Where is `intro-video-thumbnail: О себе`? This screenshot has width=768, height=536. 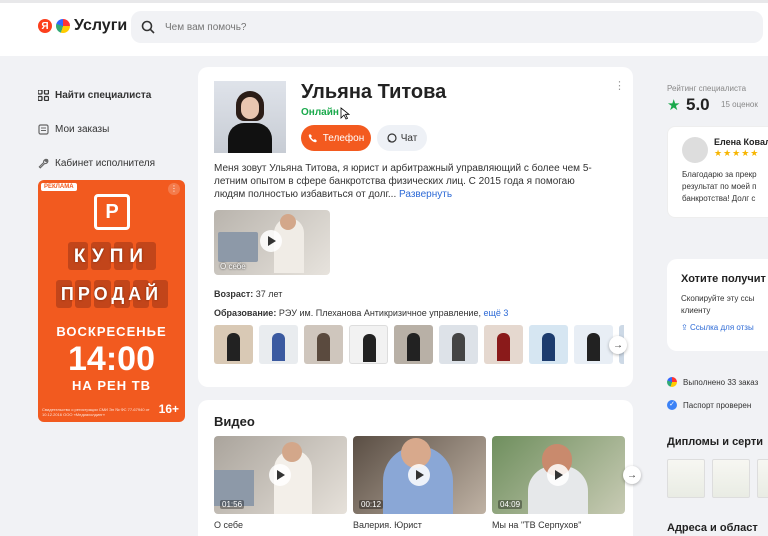 intro-video-thumbnail: О себе is located at coordinates (272, 242).